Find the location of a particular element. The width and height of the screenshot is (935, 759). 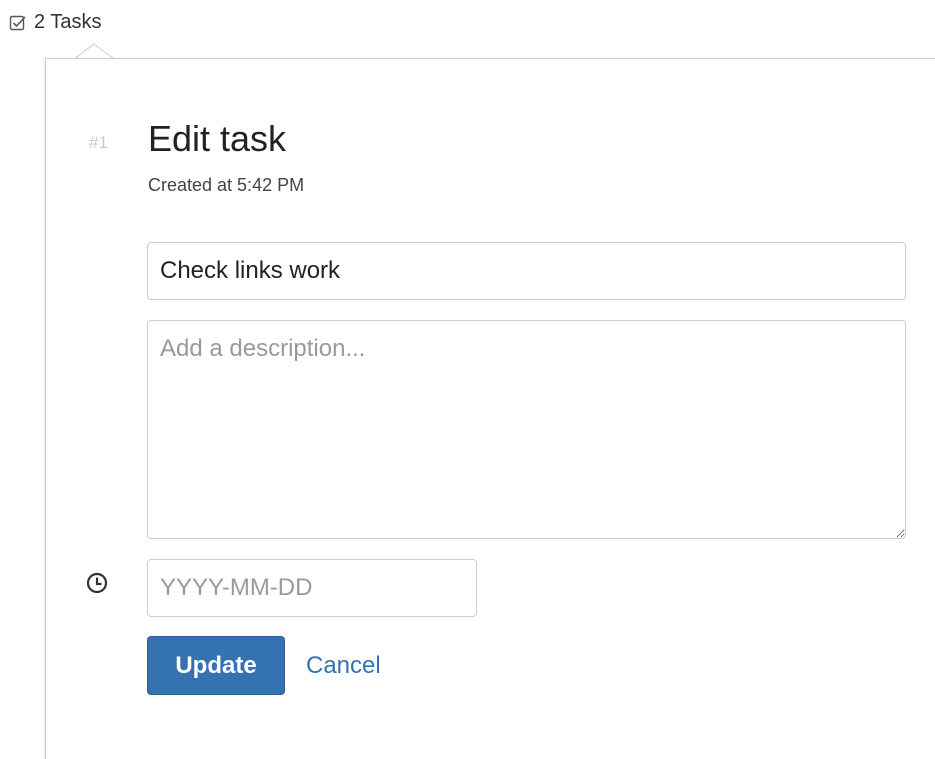

clock-icon is located at coordinates (97, 585).